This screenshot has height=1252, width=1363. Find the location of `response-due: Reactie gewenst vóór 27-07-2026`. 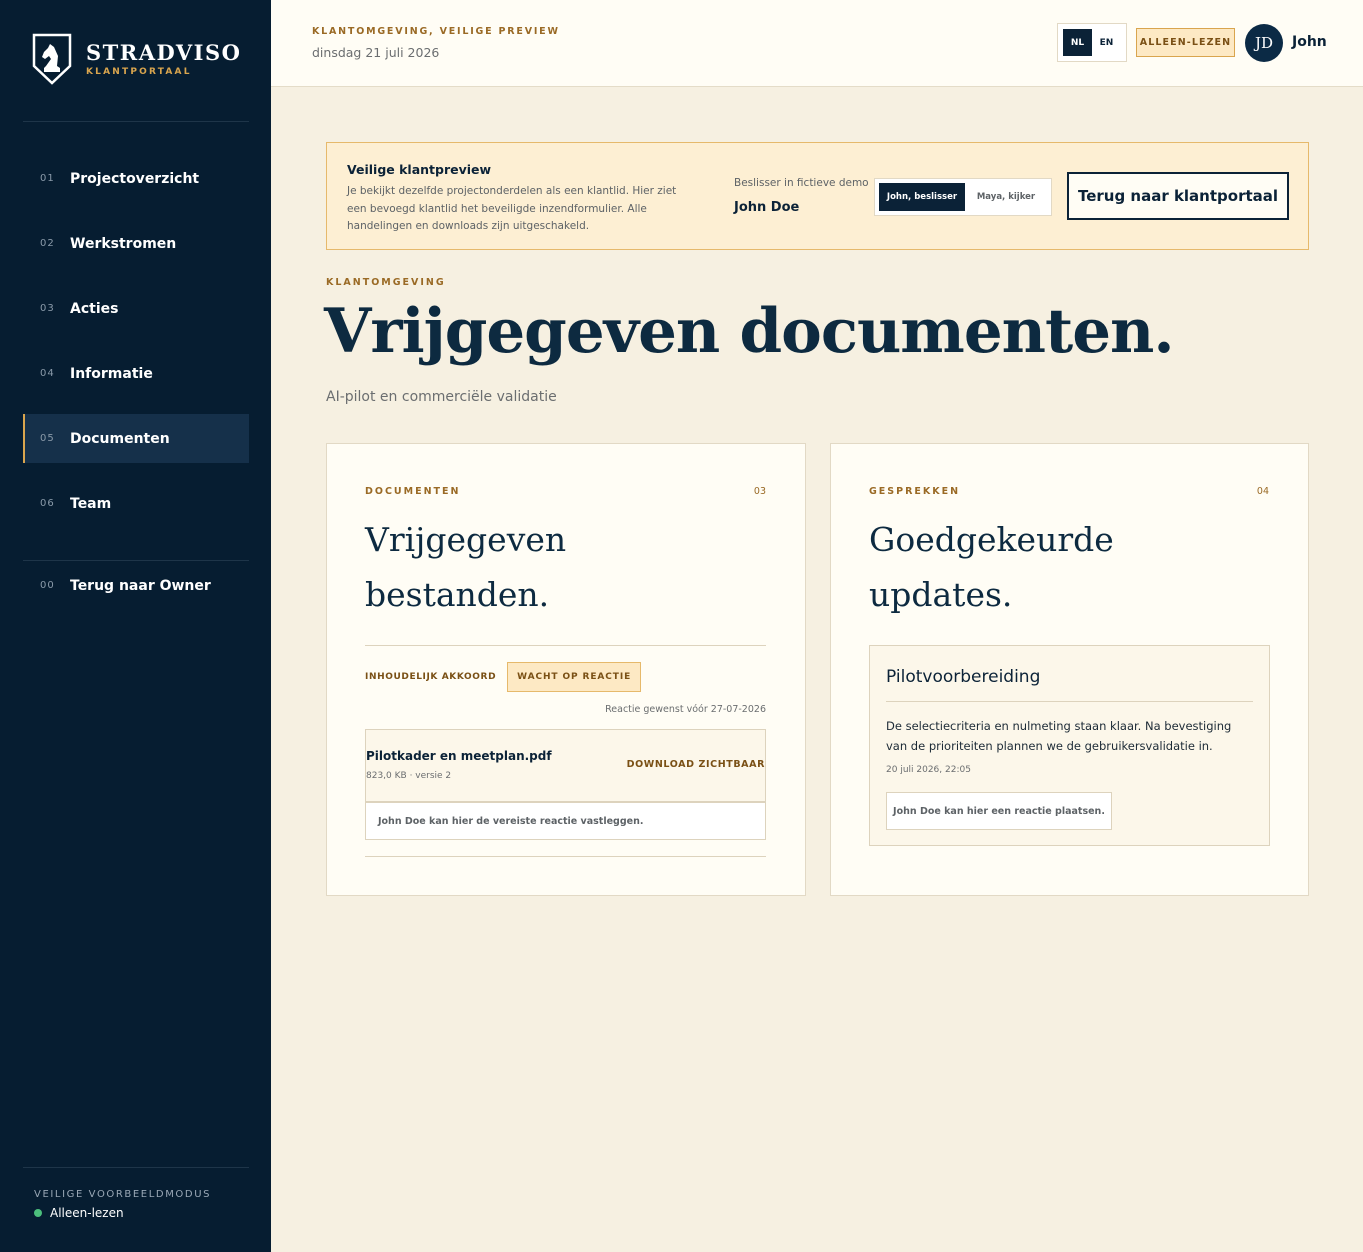

response-due: Reactie gewenst vóór 27-07-2026 is located at coordinates (685, 709).